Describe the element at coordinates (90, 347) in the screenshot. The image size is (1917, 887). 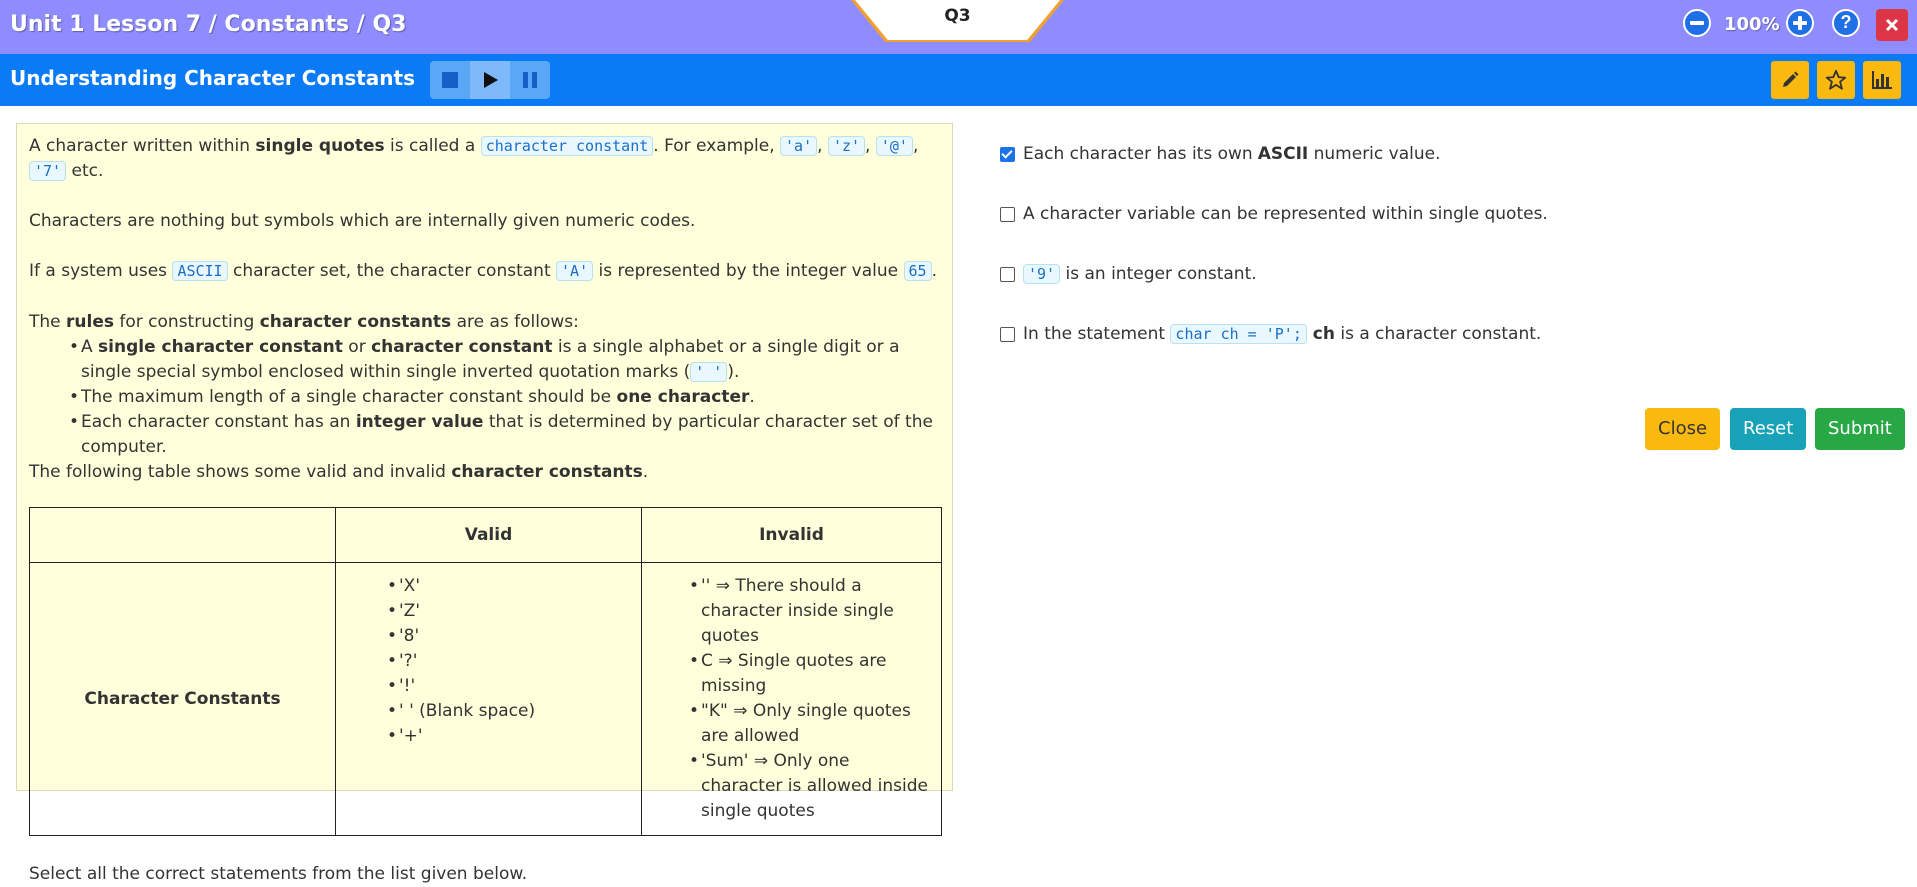
I see `text: A` at that location.